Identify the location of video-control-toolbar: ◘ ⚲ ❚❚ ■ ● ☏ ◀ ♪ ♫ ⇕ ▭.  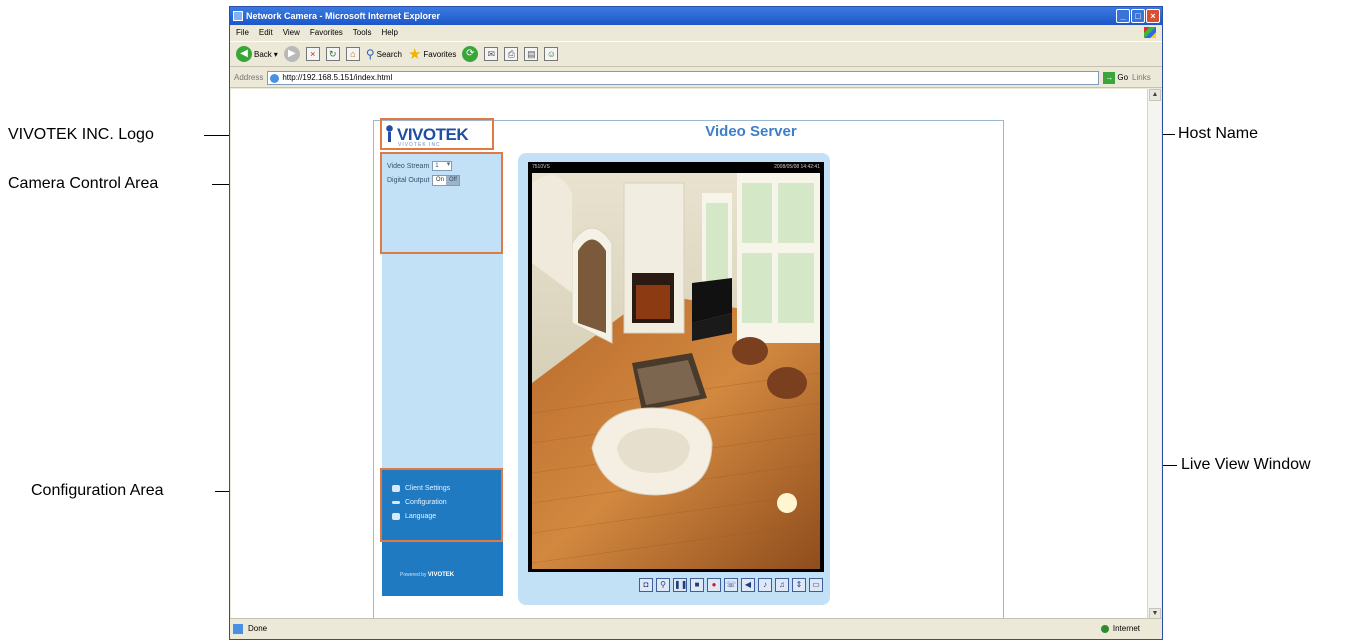
(731, 585).